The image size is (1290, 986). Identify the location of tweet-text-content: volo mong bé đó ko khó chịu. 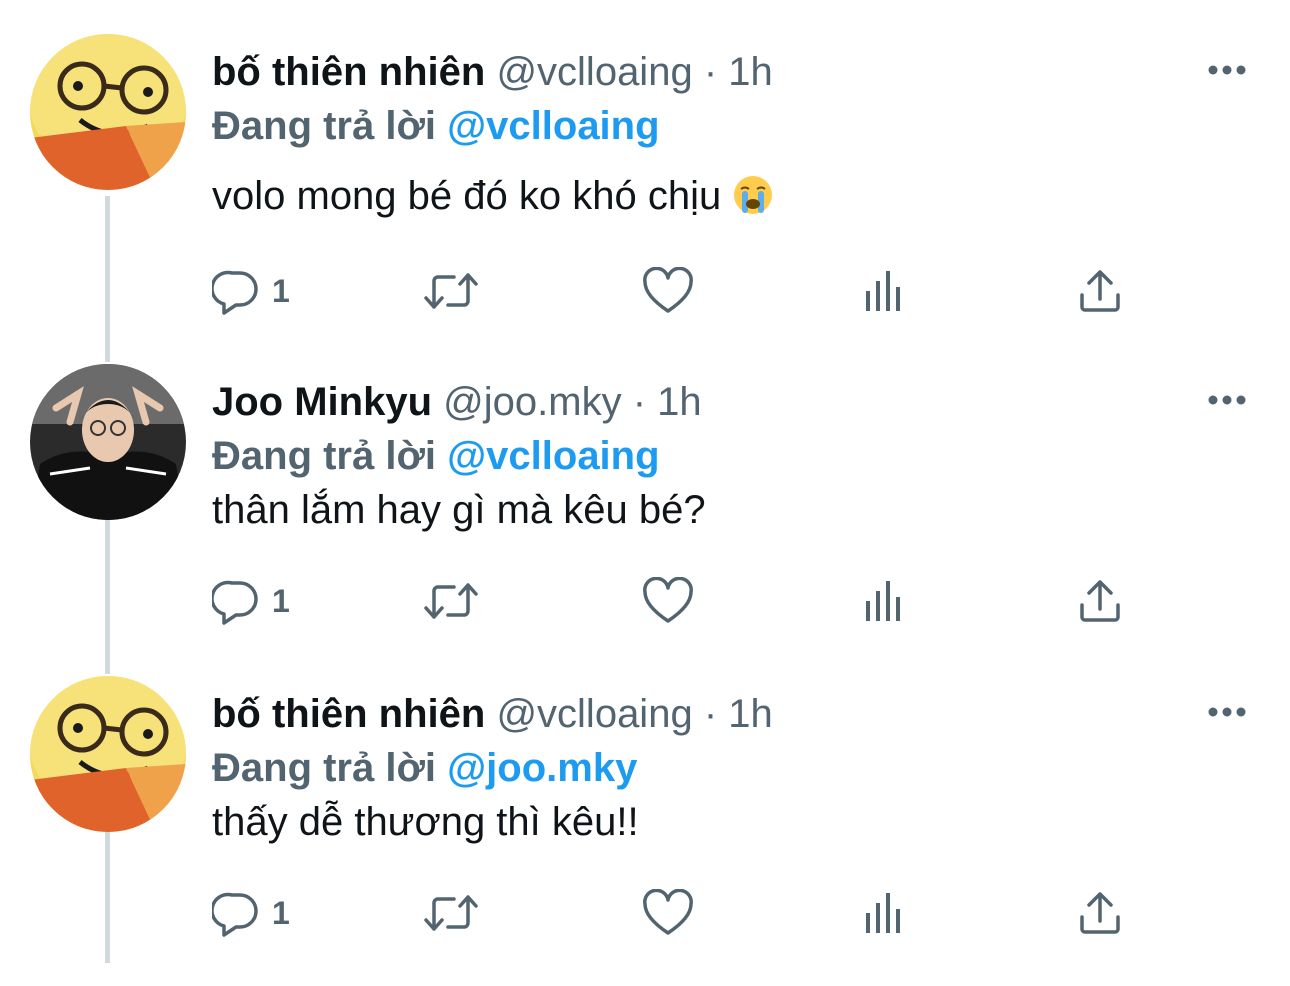
(467, 196).